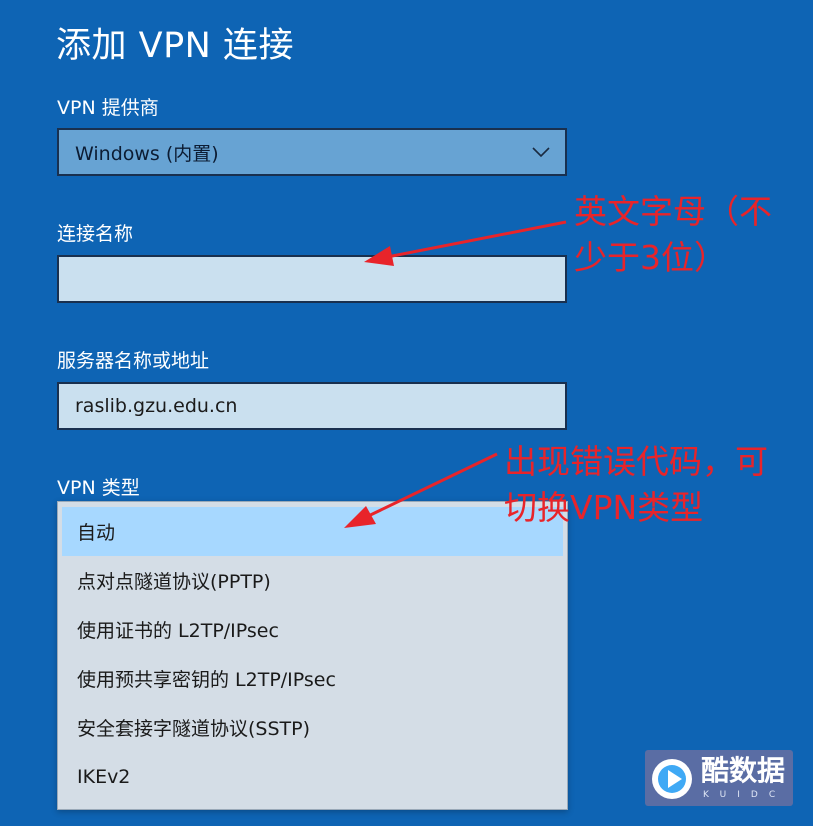 The height and width of the screenshot is (826, 813). I want to click on vpn-type-label: VPN 类型, so click(98, 488).